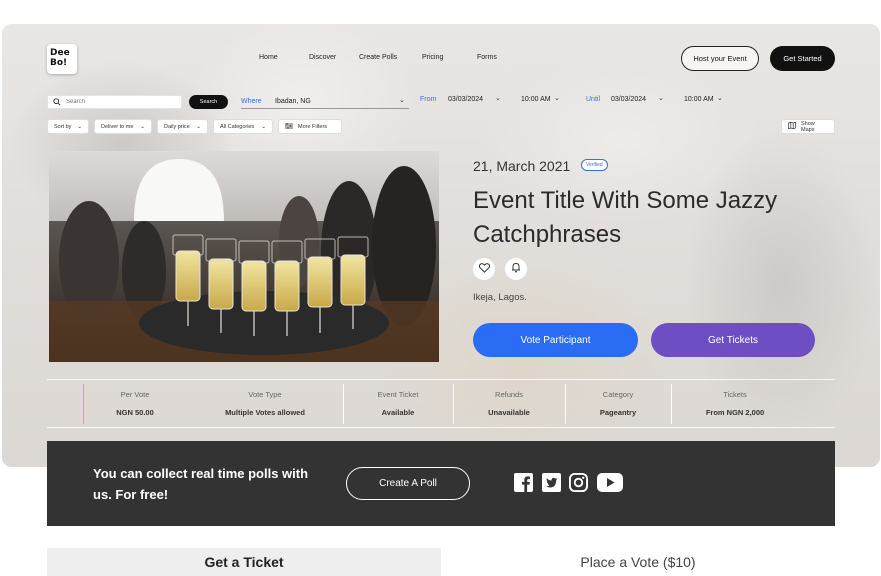  What do you see at coordinates (638, 562) in the screenshot?
I see `tab-place-vote: Place a Vote ($10)` at bounding box center [638, 562].